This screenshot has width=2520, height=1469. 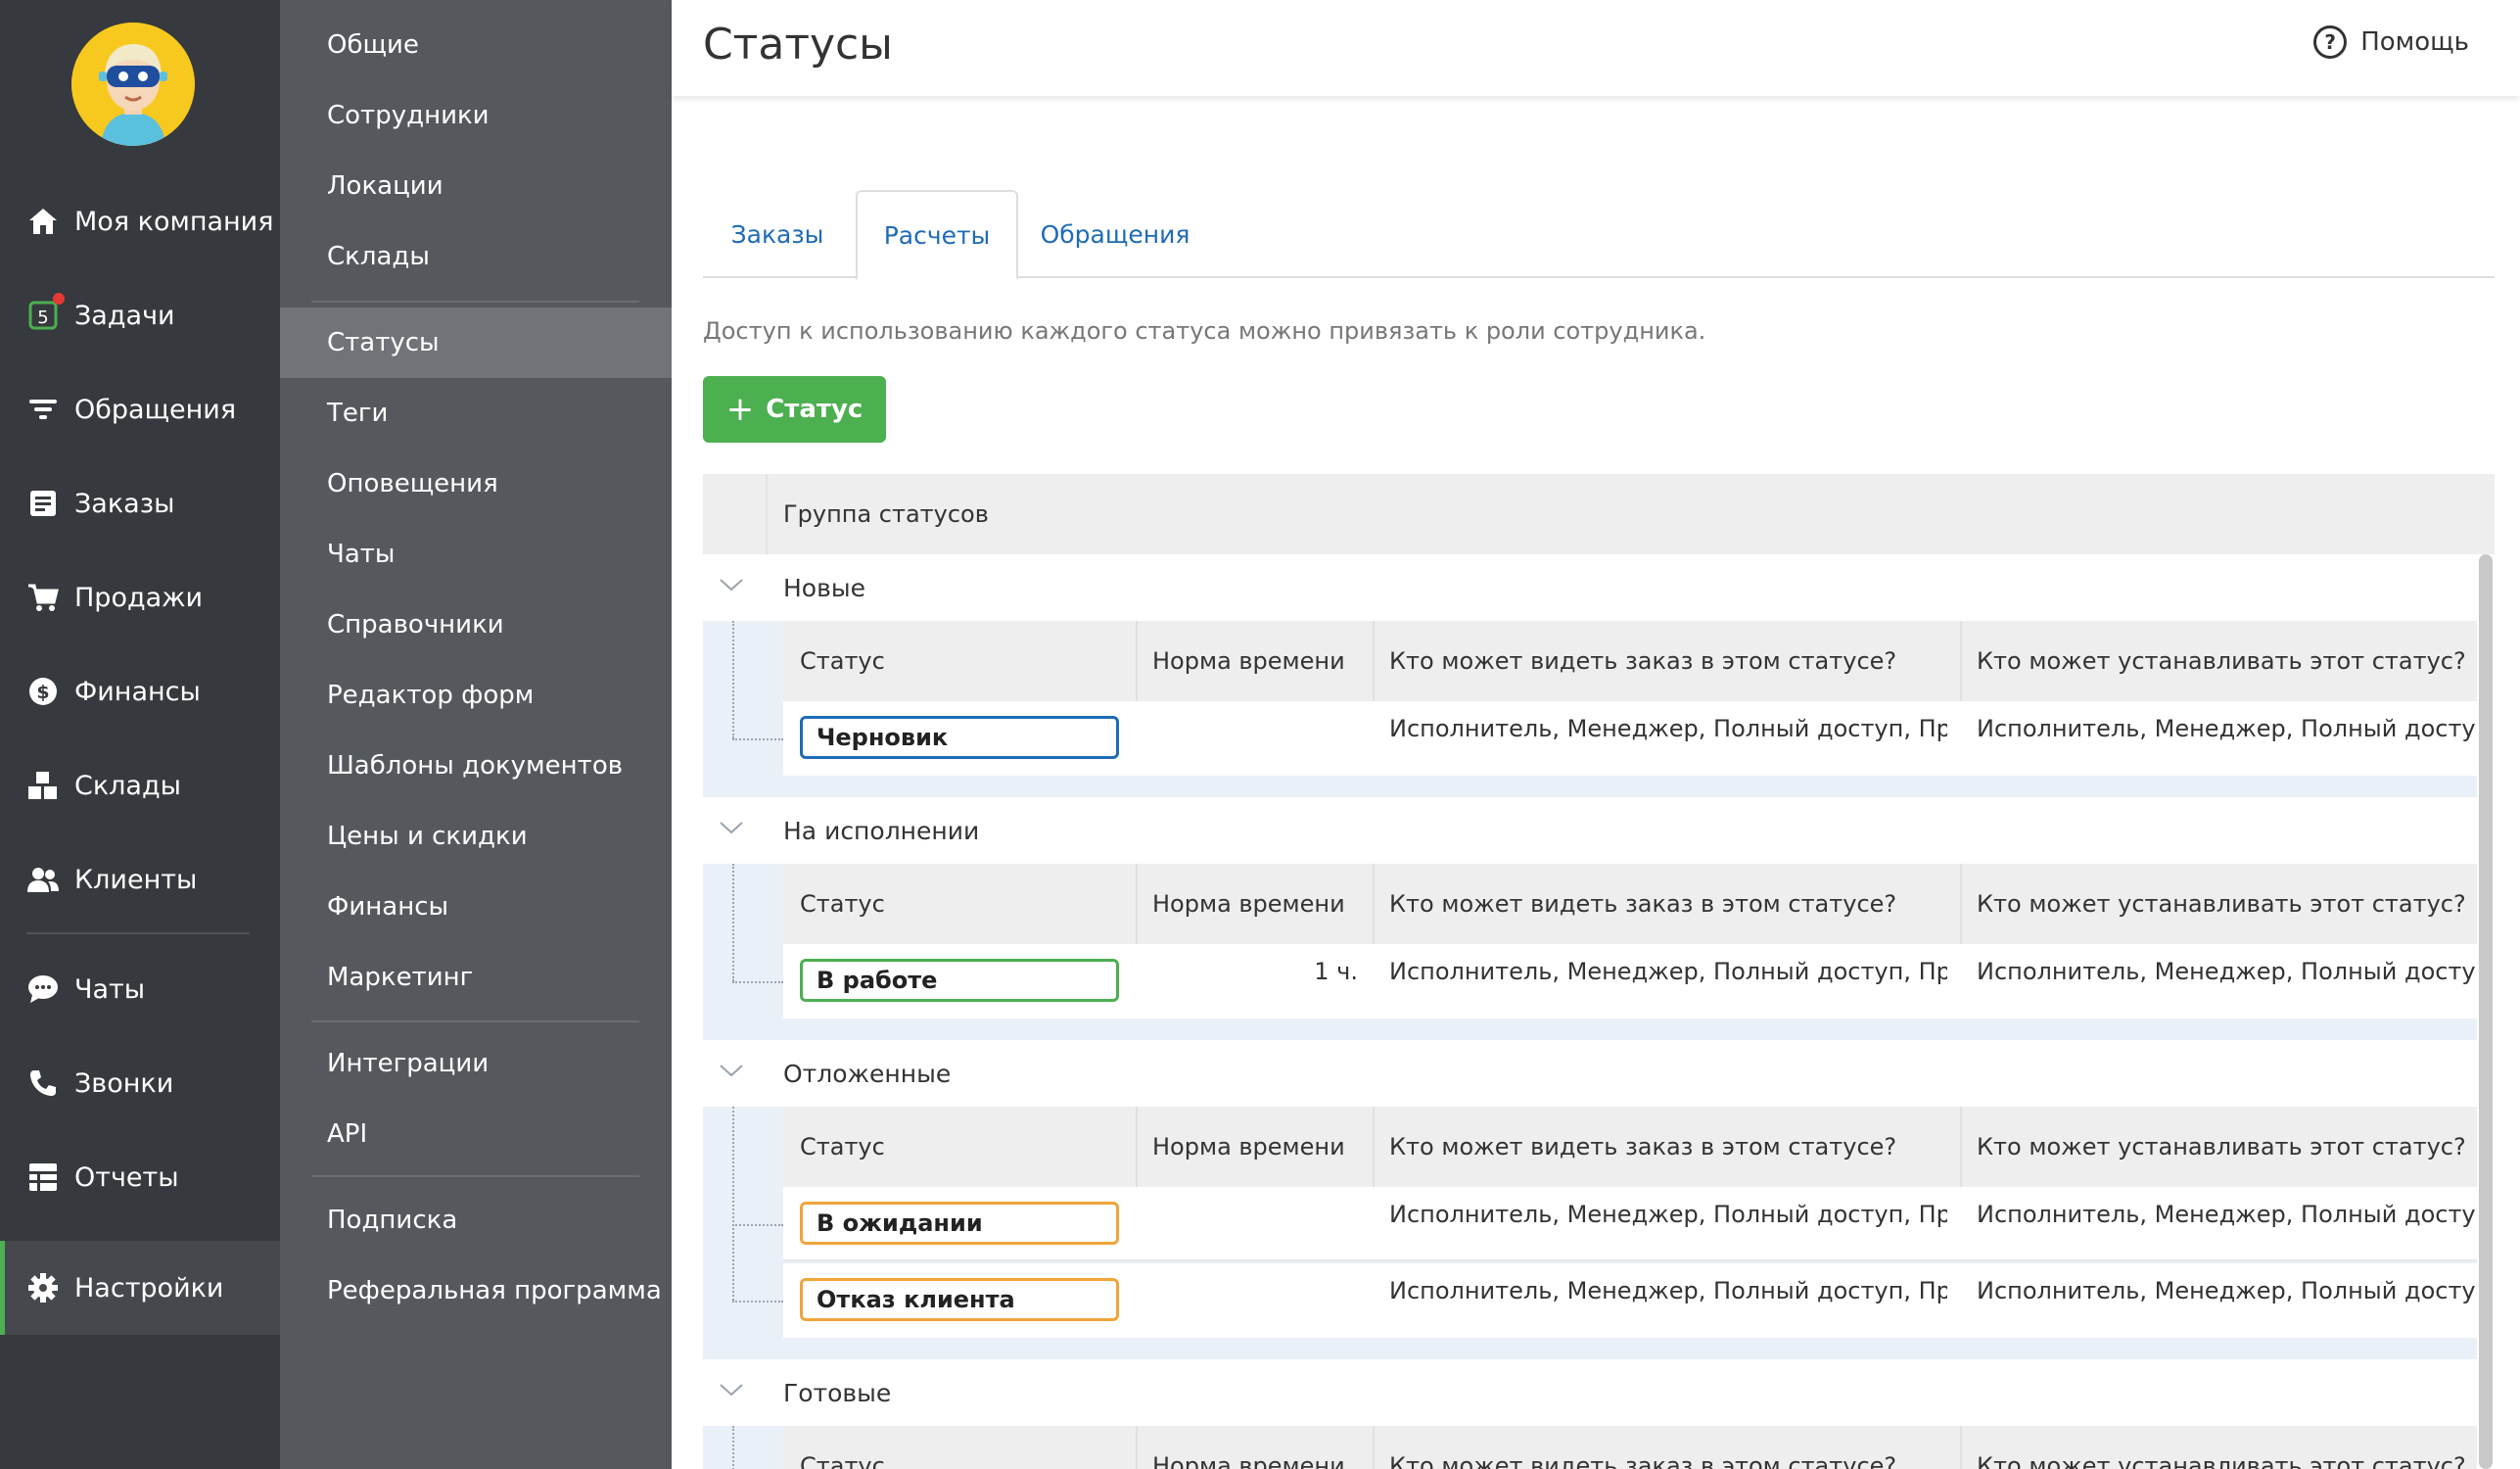 What do you see at coordinates (1336, 971) in the screenshot?
I see `time-norm-value: 1 ч.` at bounding box center [1336, 971].